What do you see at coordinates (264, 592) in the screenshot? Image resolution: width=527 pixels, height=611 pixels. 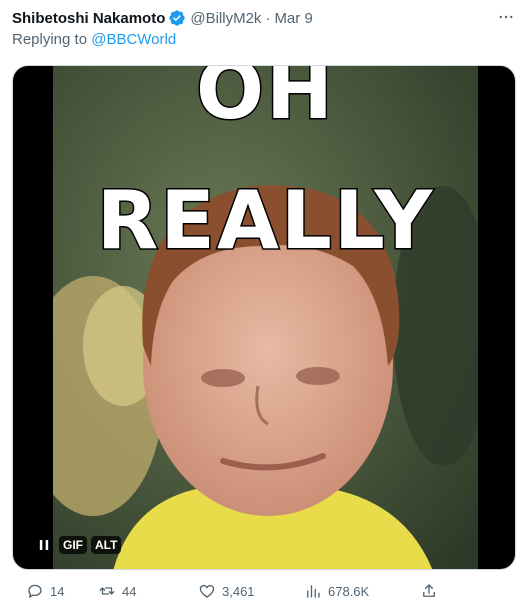 I see `action-bar: 14 44 3,461 678.6K` at bounding box center [264, 592].